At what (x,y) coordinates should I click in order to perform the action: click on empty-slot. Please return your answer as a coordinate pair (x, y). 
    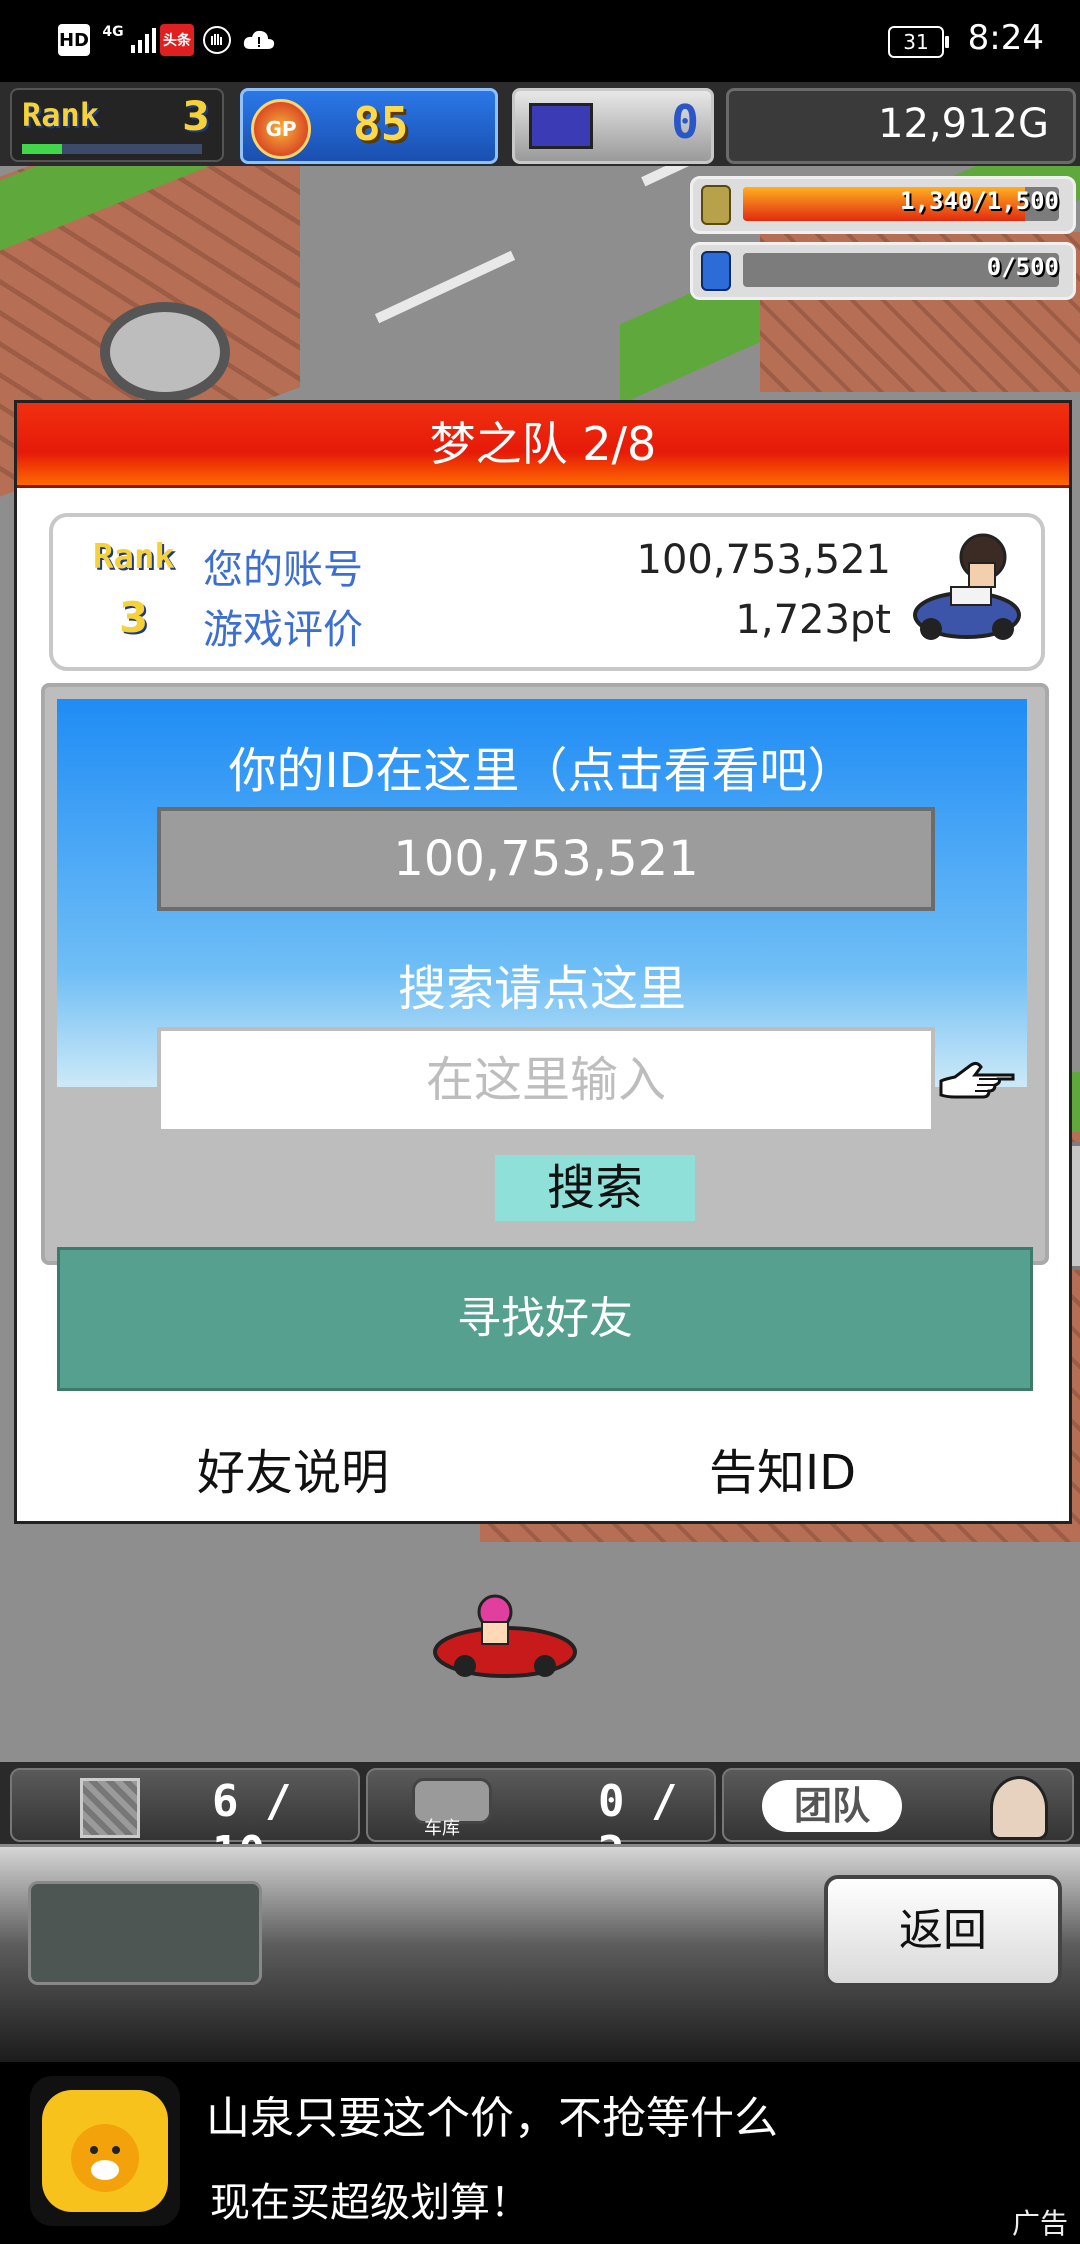
    Looking at the image, I should click on (145, 1933).